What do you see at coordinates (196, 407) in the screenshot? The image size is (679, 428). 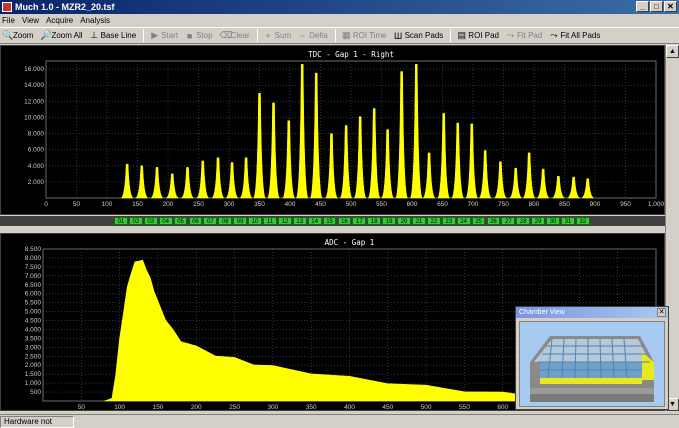 I see `x-tick-label: 200` at bounding box center [196, 407].